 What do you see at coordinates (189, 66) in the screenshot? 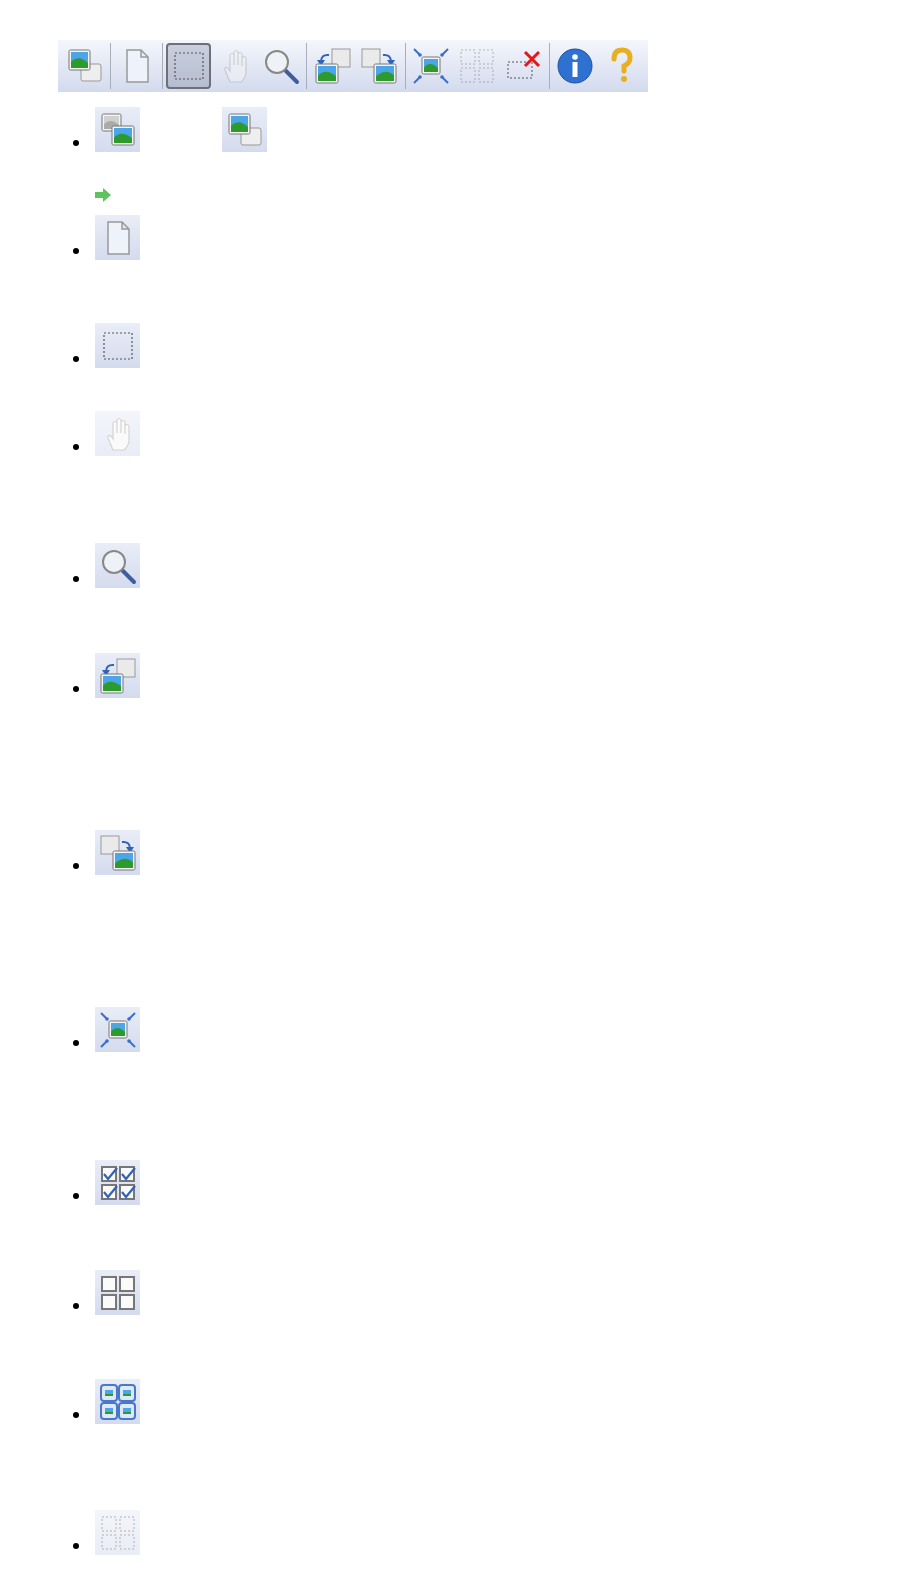
I see `crop-button` at bounding box center [189, 66].